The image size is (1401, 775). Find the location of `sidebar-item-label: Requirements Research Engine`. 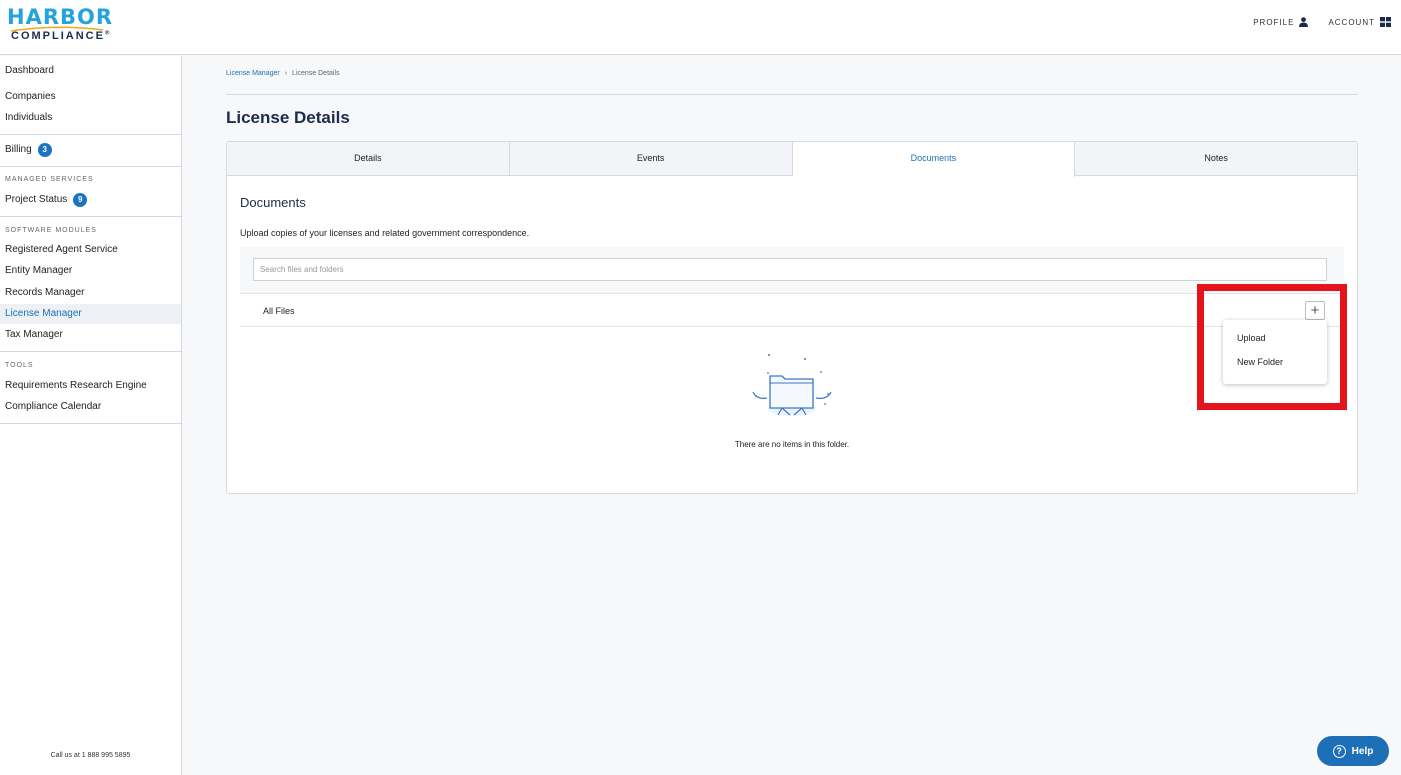

sidebar-item-label: Requirements Research Engine is located at coordinates (76, 385).